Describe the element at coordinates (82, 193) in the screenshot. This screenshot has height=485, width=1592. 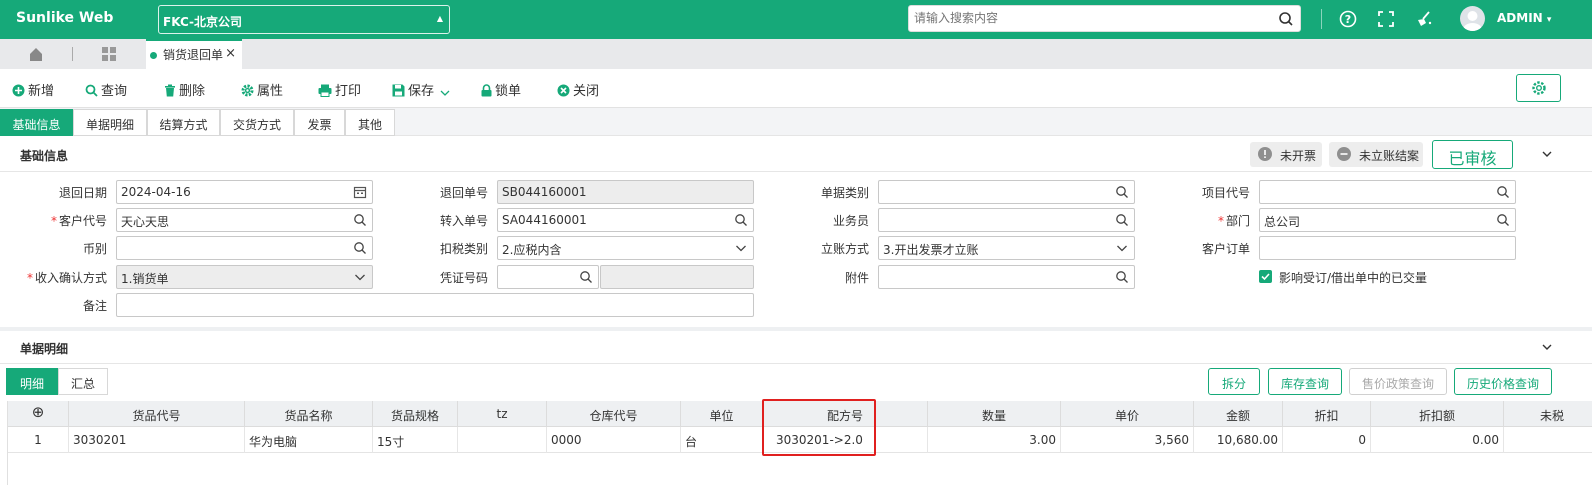
I see `return-date-label: 退回日期` at that location.